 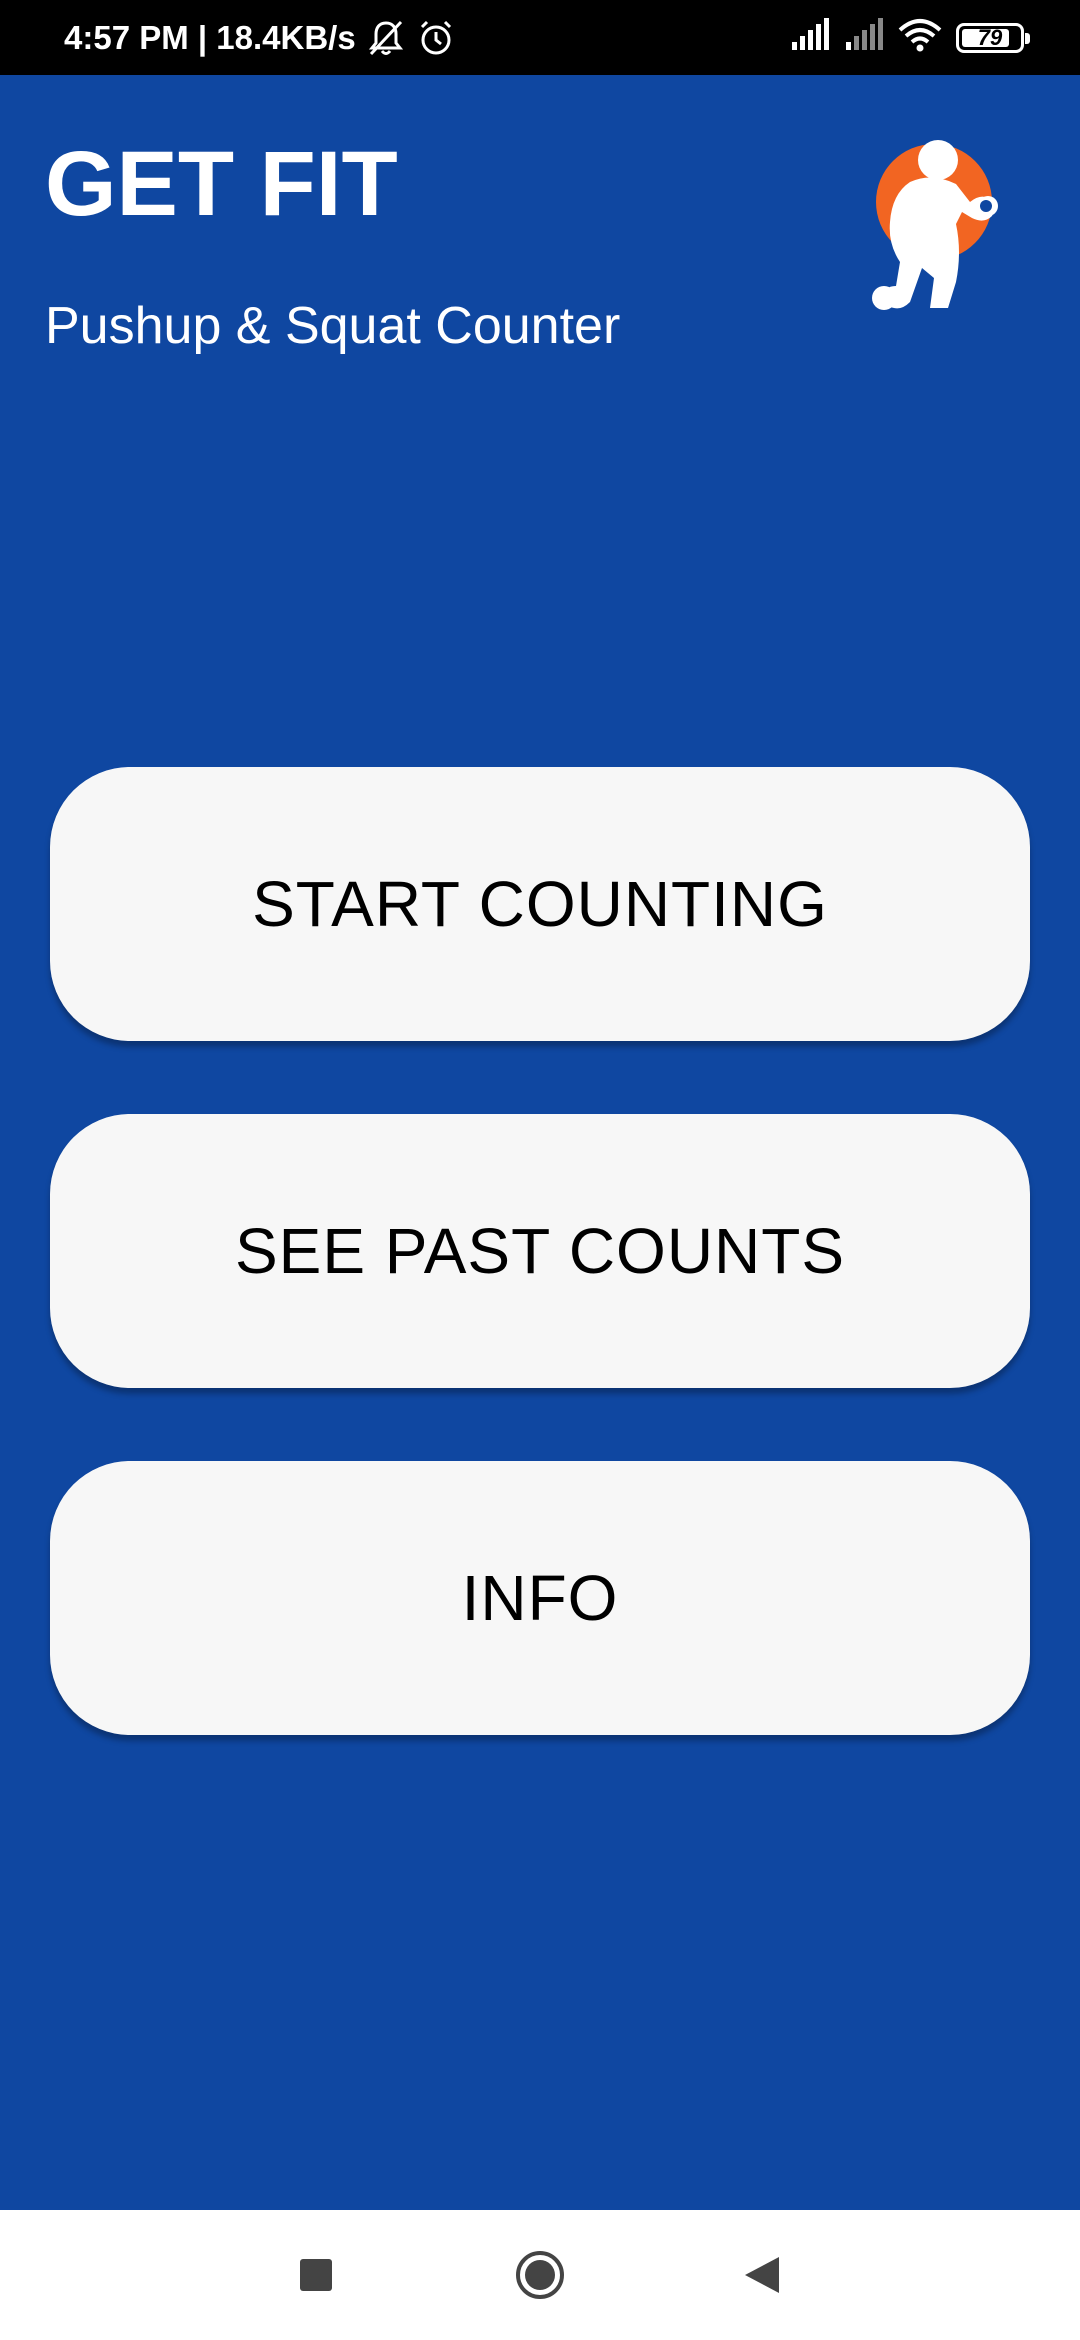 What do you see at coordinates (210, 37) in the screenshot?
I see `status-time: 4:57 PM | 18.4KB/s` at bounding box center [210, 37].